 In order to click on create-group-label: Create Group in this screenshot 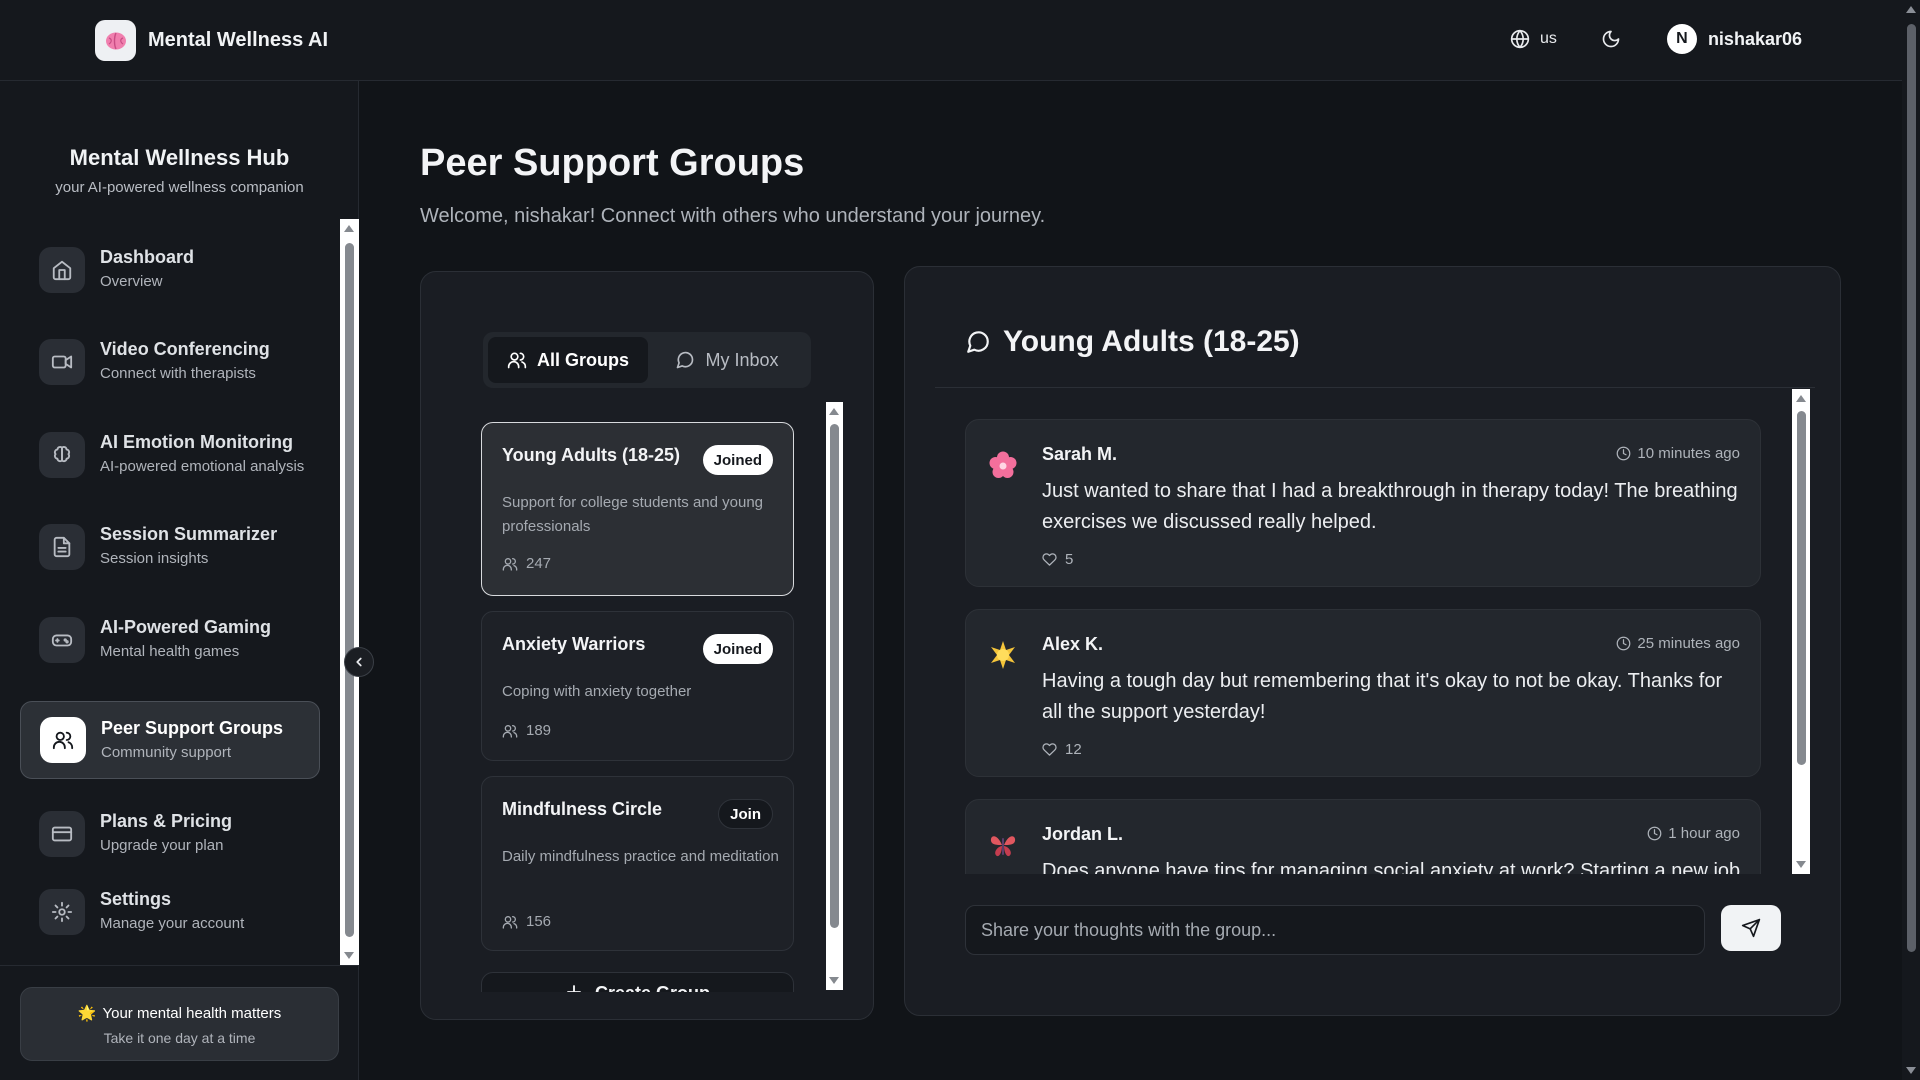, I will do `click(652, 987)`.